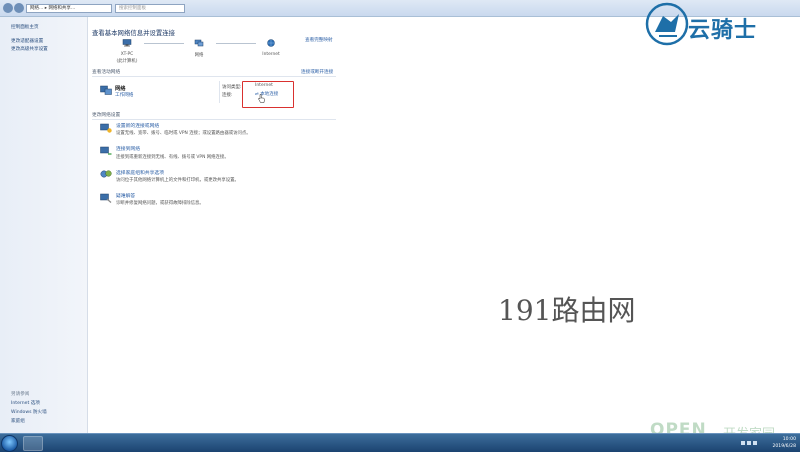 The height and width of the screenshot is (452, 800). Describe the element at coordinates (789, 439) in the screenshot. I see `clock-time: 10:00` at that location.